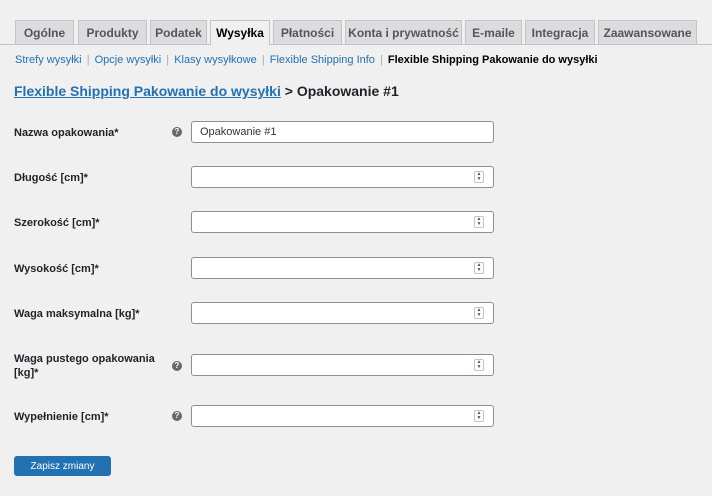 Image resolution: width=712 pixels, height=496 pixels. Describe the element at coordinates (77, 314) in the screenshot. I see `field-label-max-weight: Waga maksymalna [kg]*` at that location.